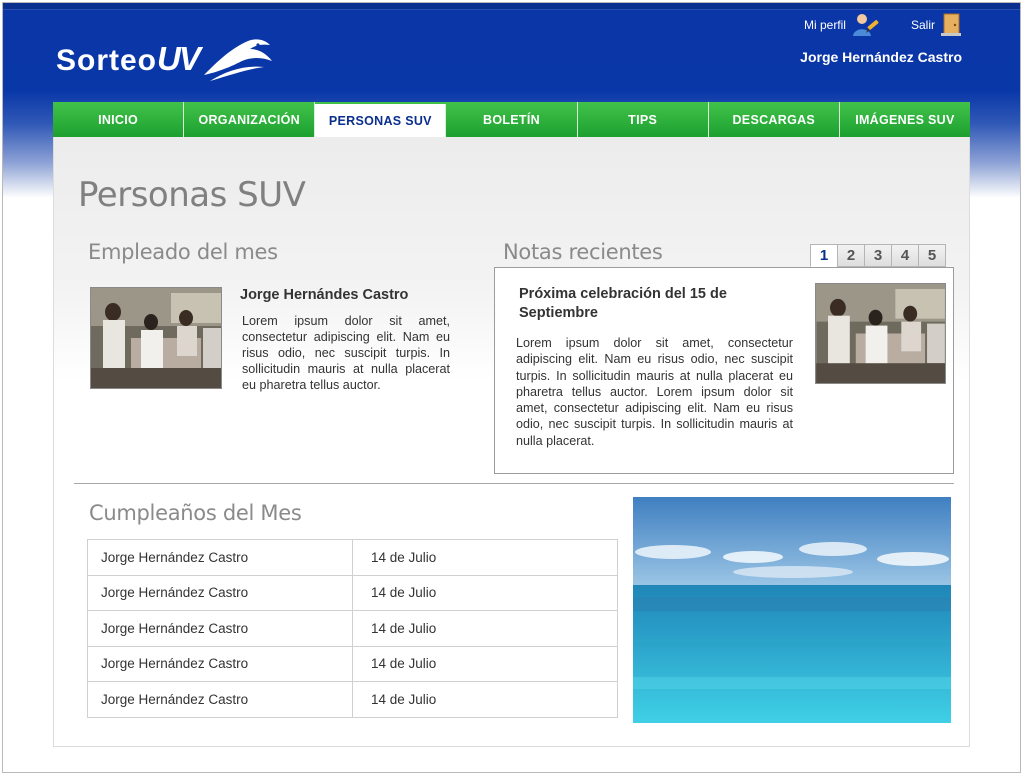 The width and height of the screenshot is (1023, 775). I want to click on top-strip, so click(511, 6).